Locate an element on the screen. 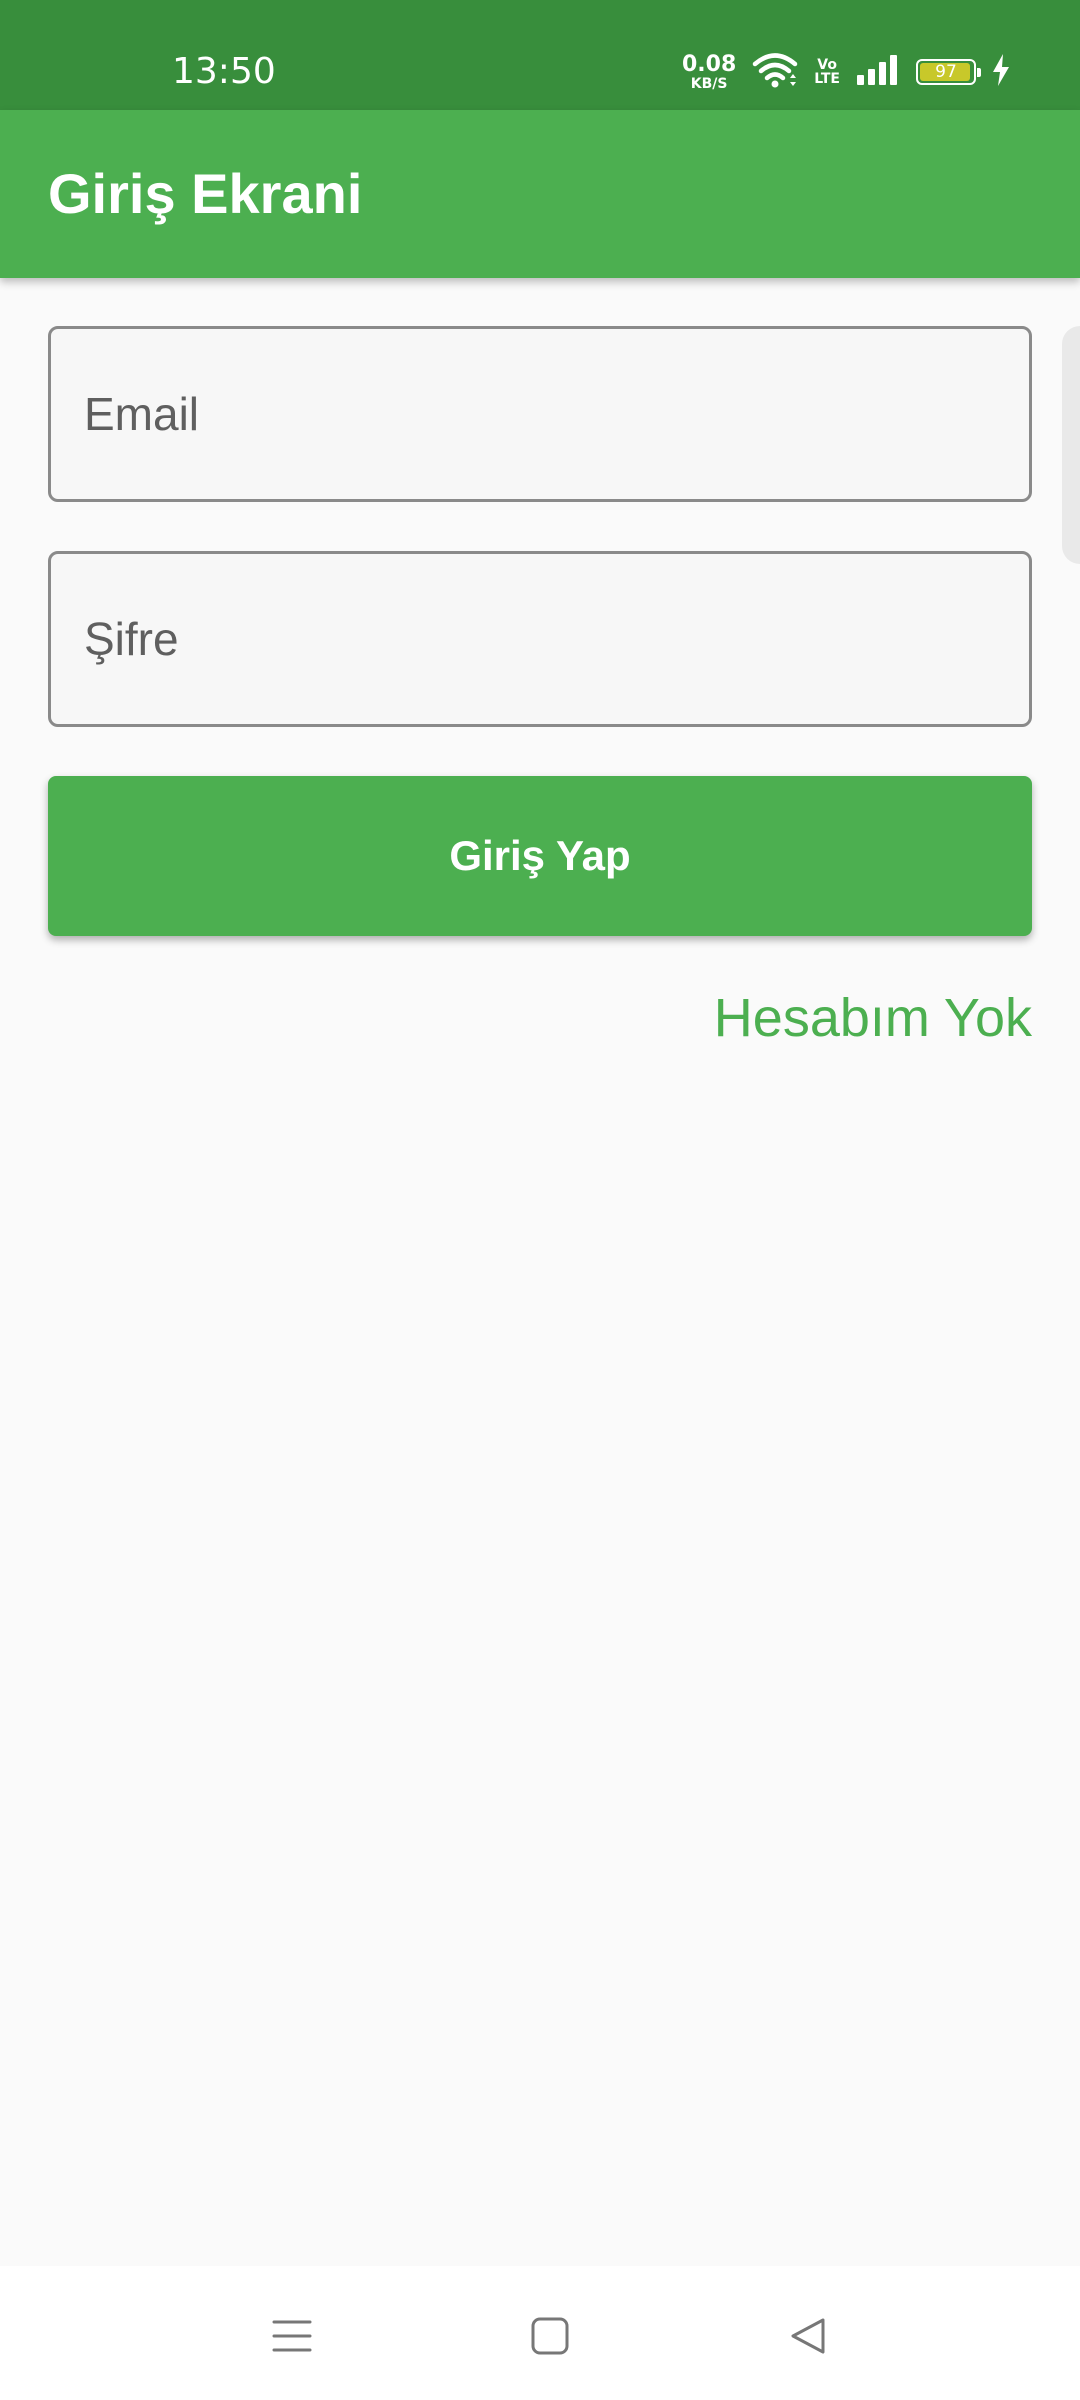 The image size is (1080, 2400). status-bar: 13:50 0.08 KB/S Vo LTE 97 is located at coordinates (540, 55).